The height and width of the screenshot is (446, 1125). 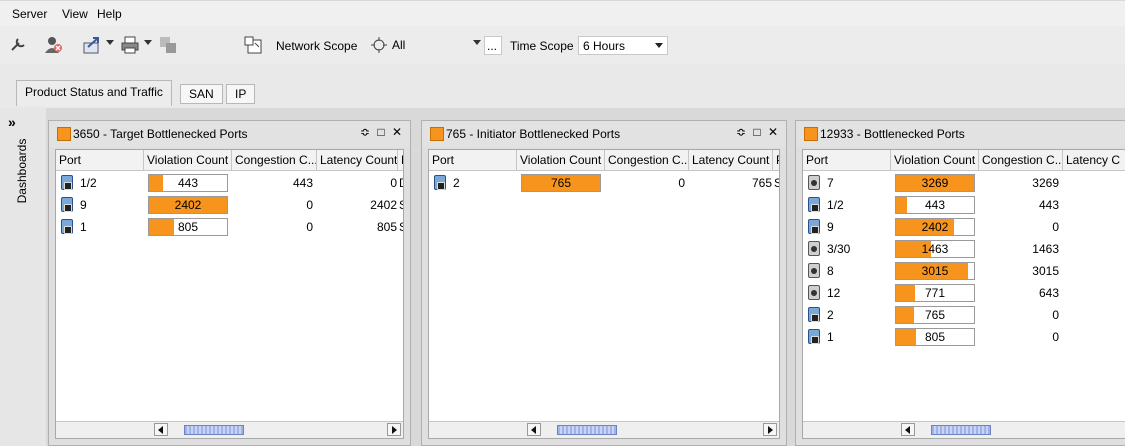 What do you see at coordinates (18, 45) in the screenshot?
I see `wrench-icon` at bounding box center [18, 45].